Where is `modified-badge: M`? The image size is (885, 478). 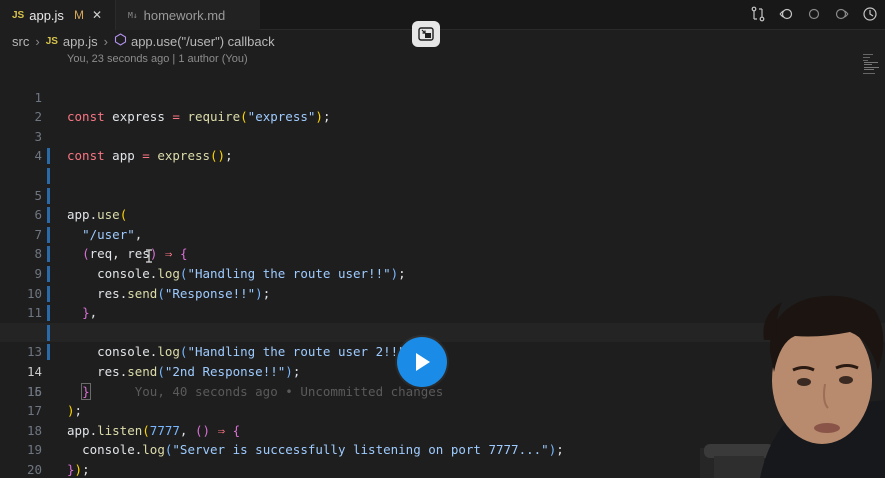
modified-badge: M is located at coordinates (78, 15).